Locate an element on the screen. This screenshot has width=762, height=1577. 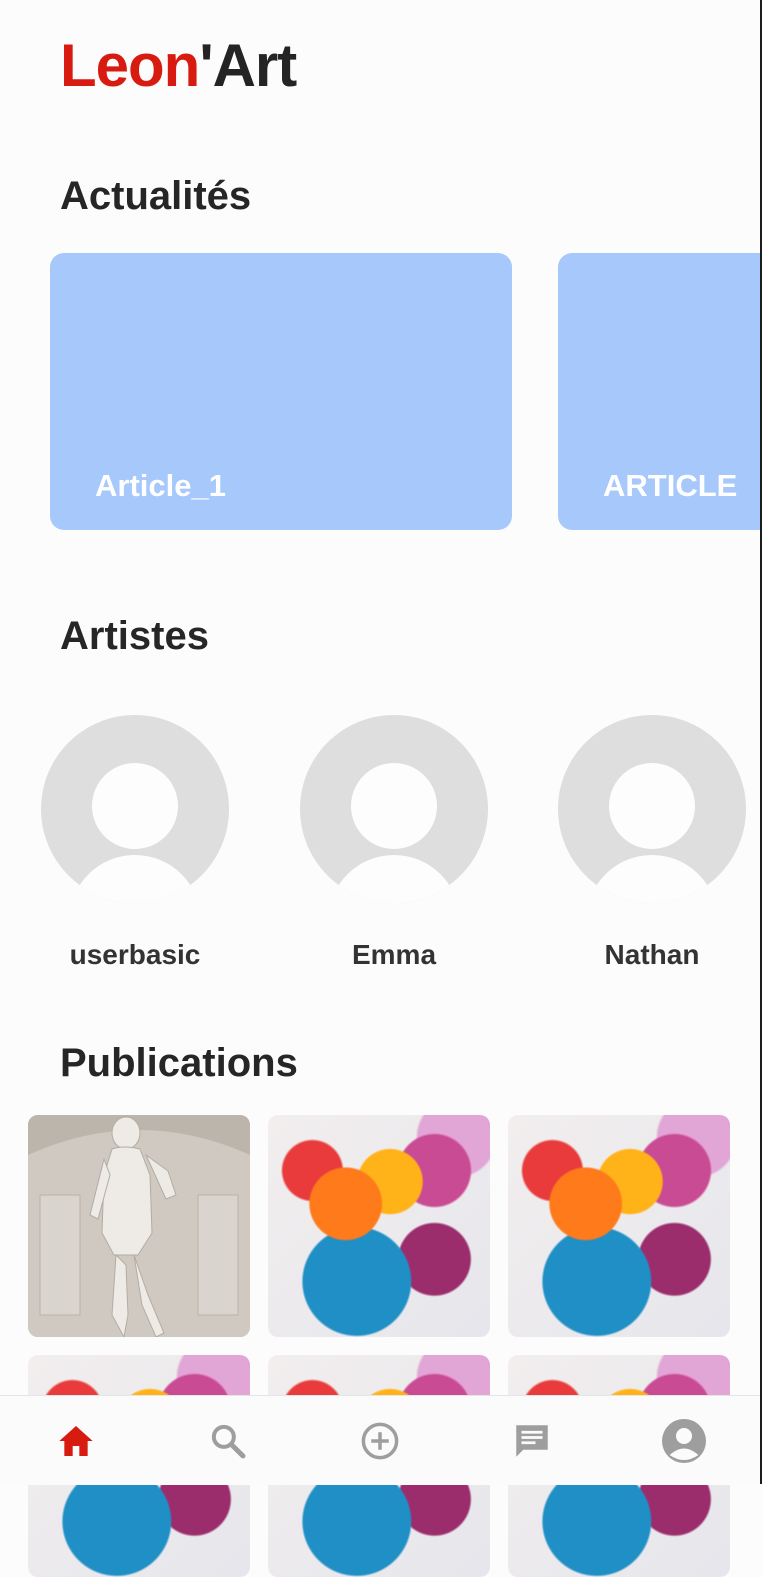
nav-profile is located at coordinates (684, 1441).